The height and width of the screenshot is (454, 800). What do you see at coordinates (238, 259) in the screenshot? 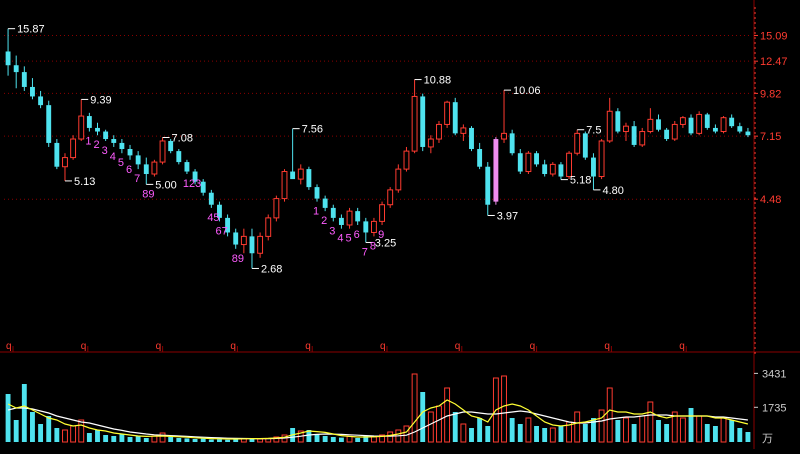
I see `sequence-label: 89` at bounding box center [238, 259].